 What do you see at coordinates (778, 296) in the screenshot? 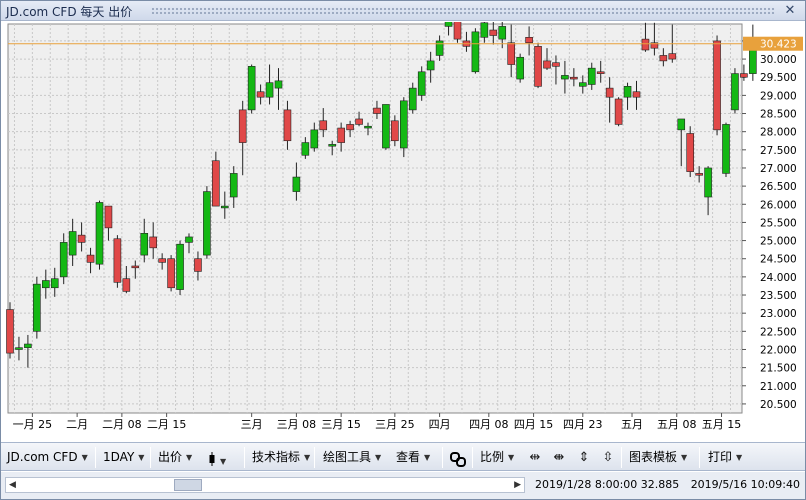
I see `y-tick-label: 23.500` at bounding box center [778, 296].